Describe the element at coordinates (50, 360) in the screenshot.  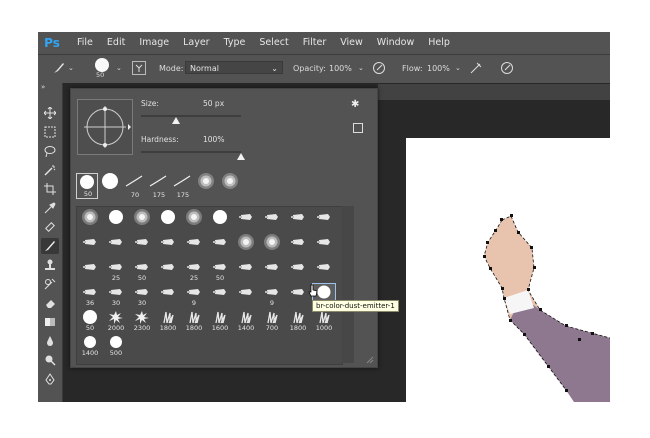
I see `dodge-tool-icon` at that location.